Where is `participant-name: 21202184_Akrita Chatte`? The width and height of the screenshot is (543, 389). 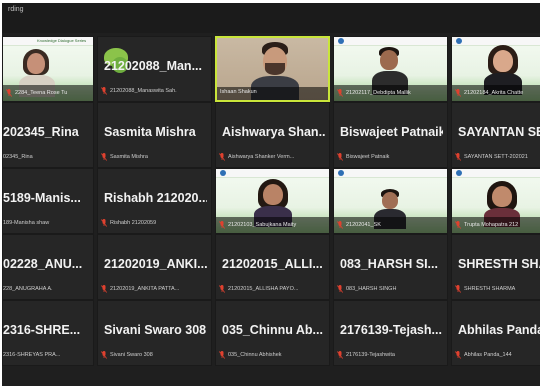 participant-name: 21202184_Akrita Chatte is located at coordinates (494, 93).